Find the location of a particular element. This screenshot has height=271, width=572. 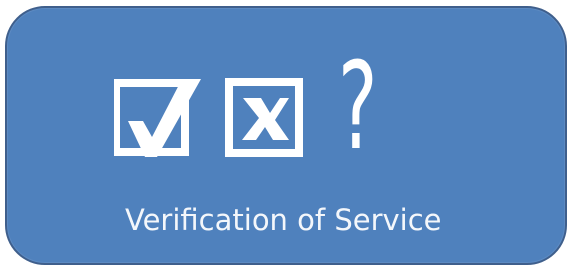

checkbox-checked-icon is located at coordinates (157, 118).